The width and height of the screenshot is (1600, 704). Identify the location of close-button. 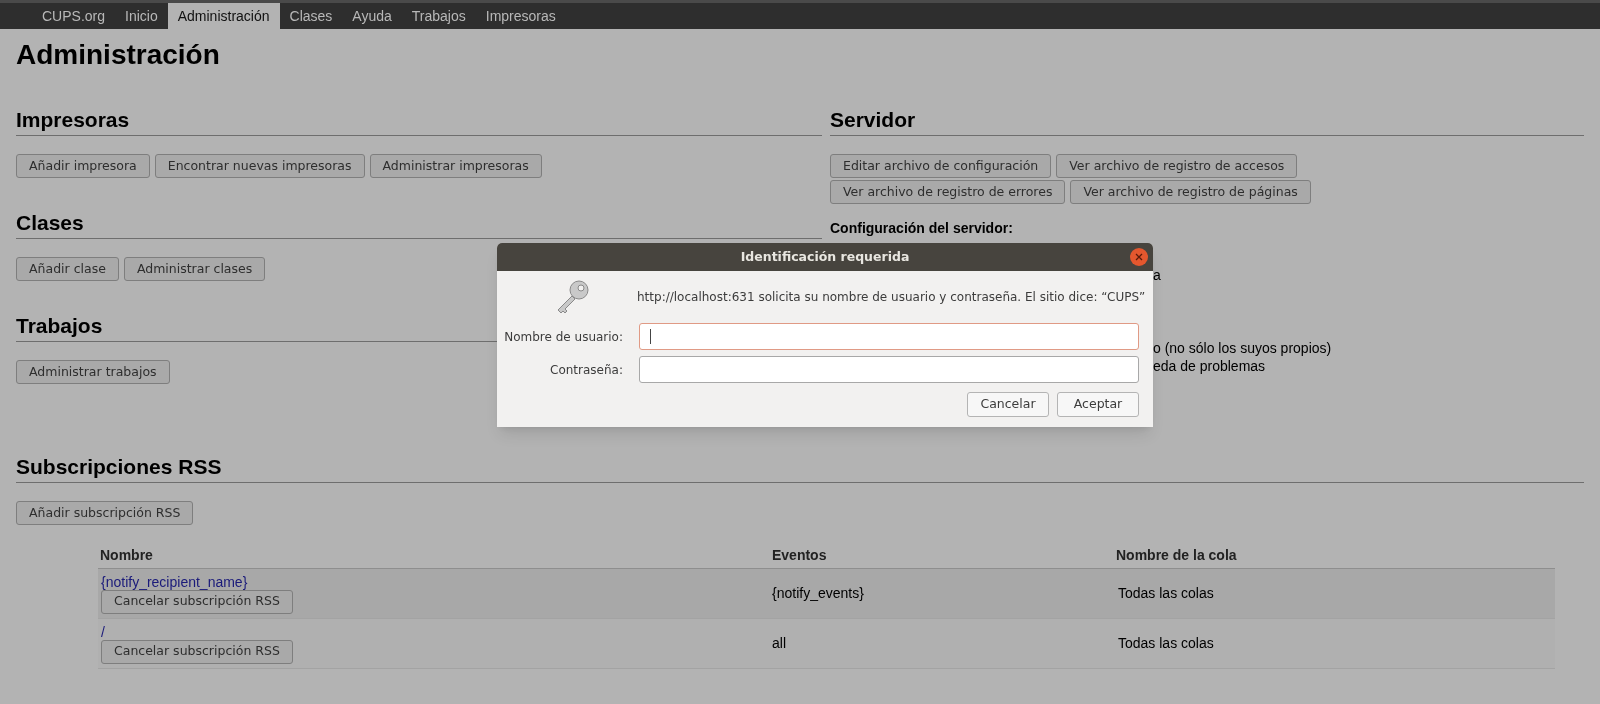
(1139, 257).